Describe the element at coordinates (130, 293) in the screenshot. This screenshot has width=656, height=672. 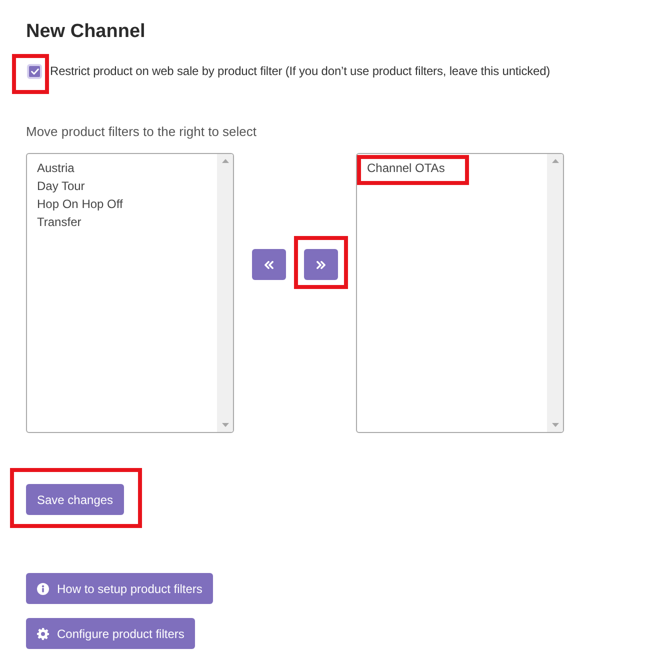
I see `listbox: Austria Day Tour Hop On Hop Off Transfer` at that location.